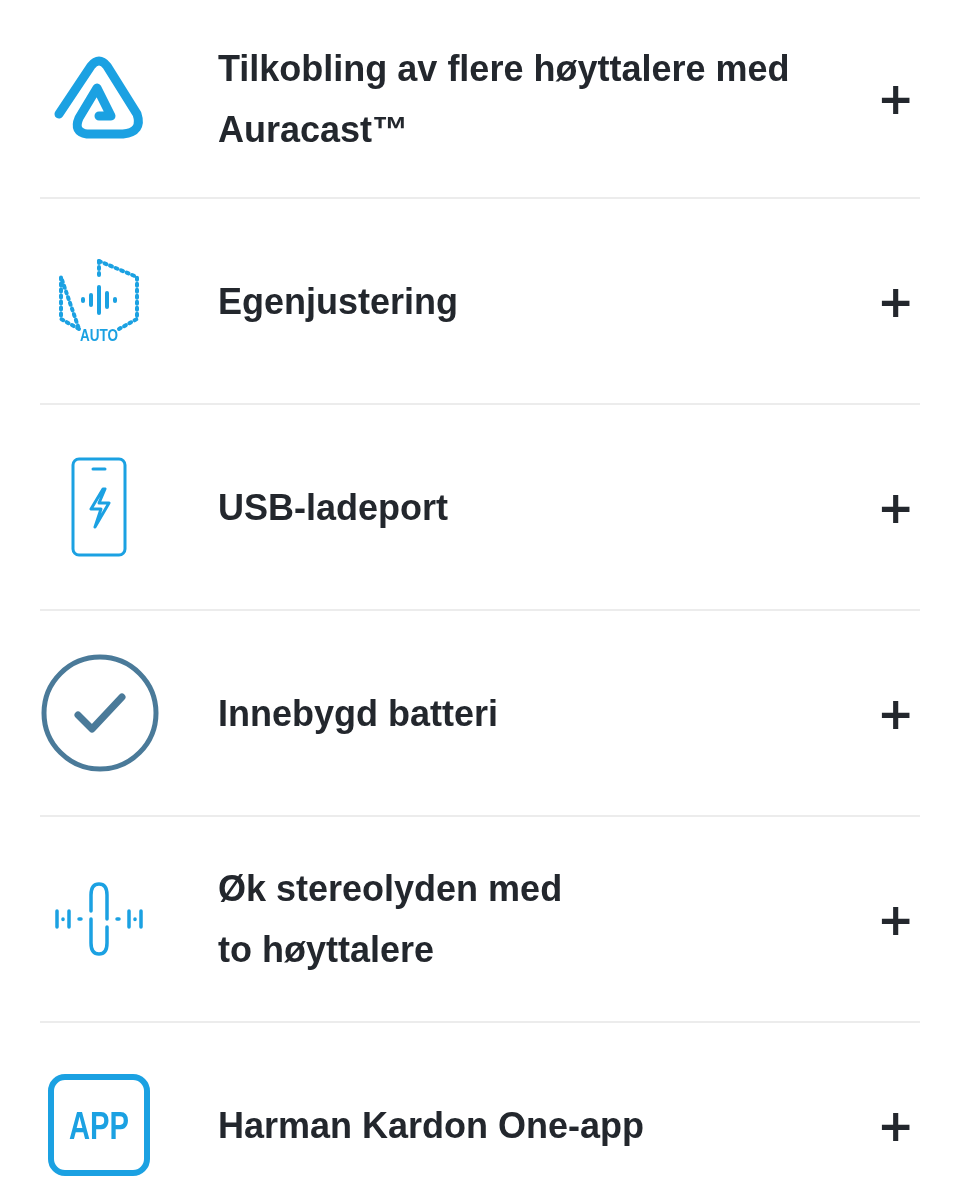  What do you see at coordinates (339, 301) in the screenshot?
I see `feature-title: Egenjustering` at bounding box center [339, 301].